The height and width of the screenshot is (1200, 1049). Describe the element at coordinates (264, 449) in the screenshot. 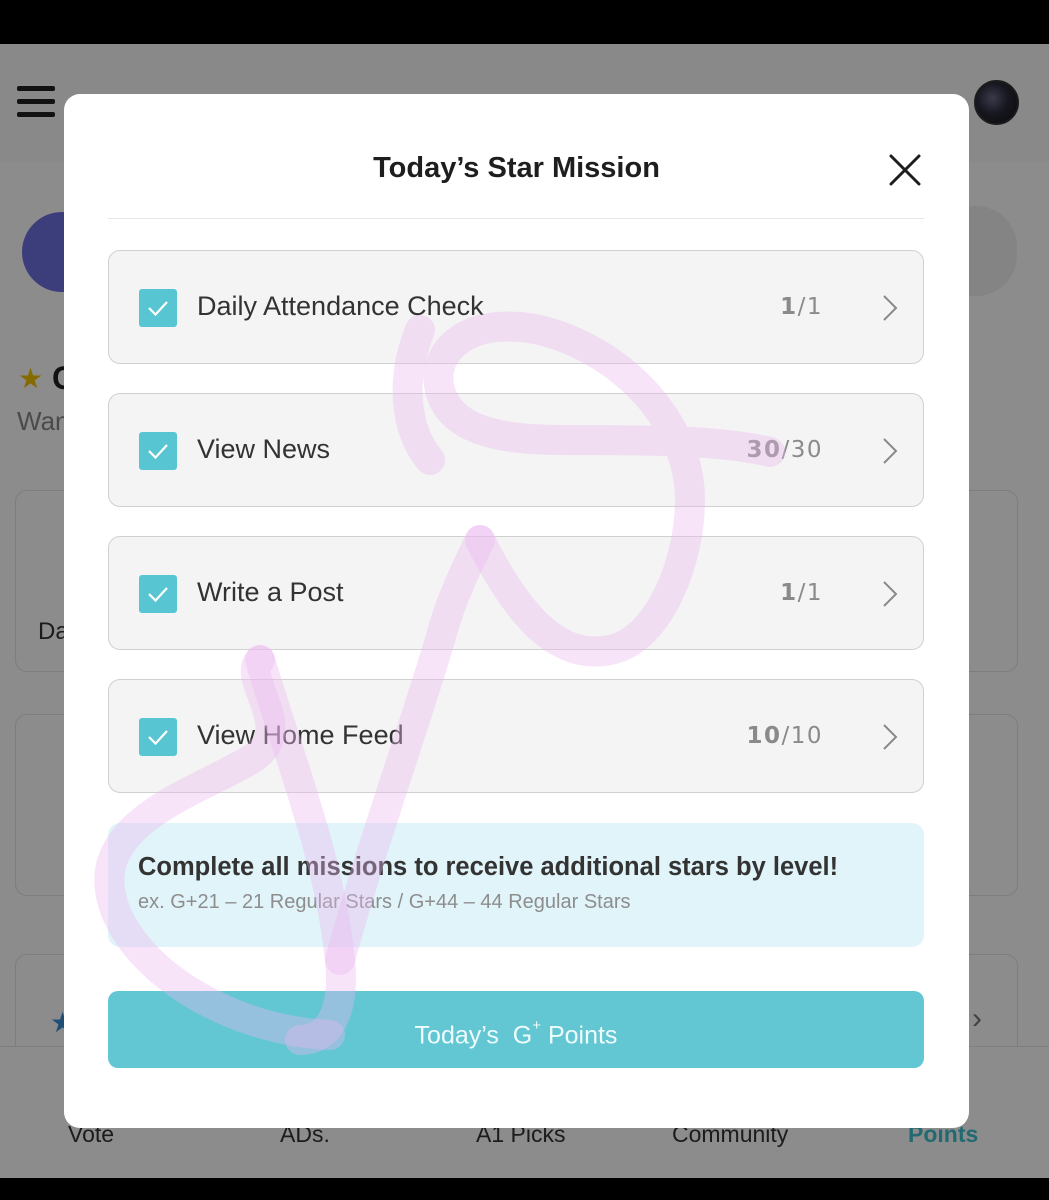

I see `mission-label: View News` at that location.